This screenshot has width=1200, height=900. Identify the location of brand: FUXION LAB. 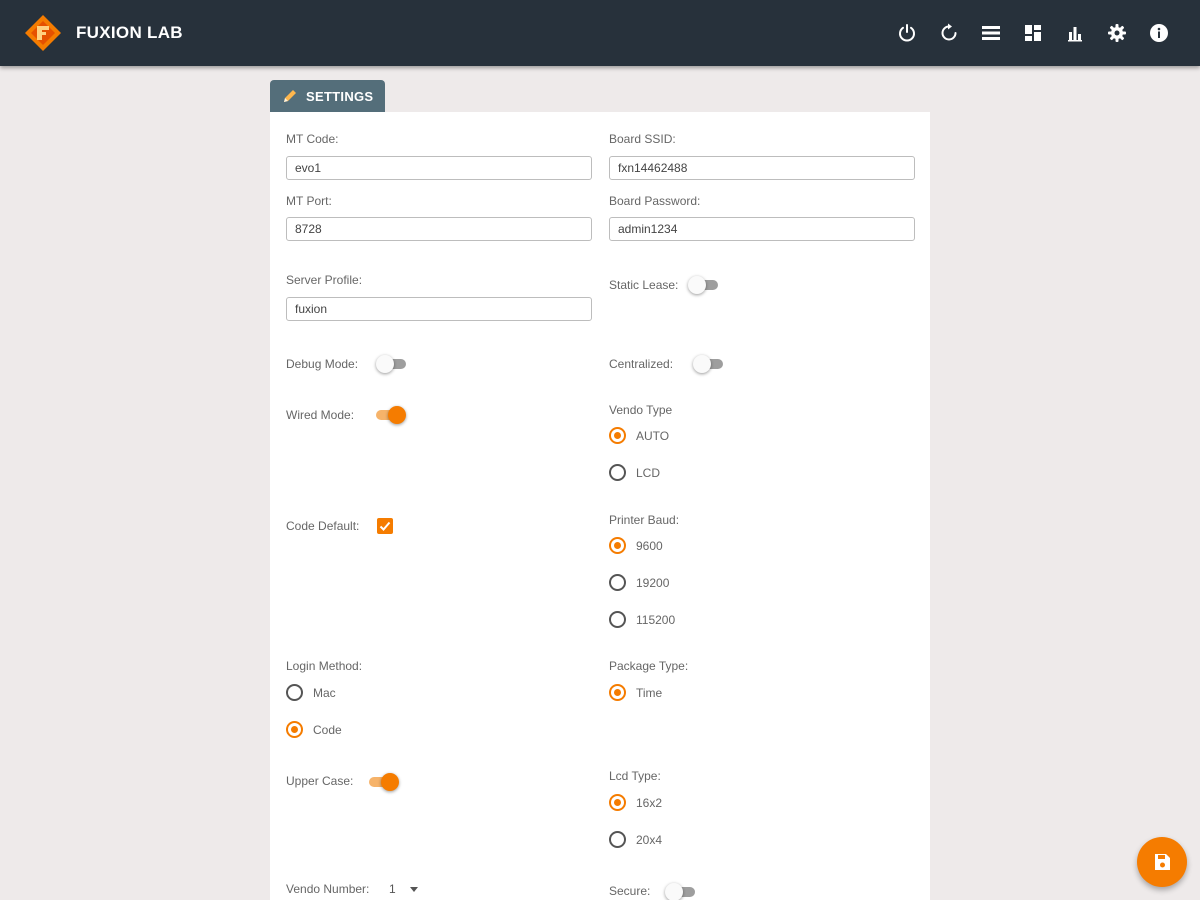
(103, 33).